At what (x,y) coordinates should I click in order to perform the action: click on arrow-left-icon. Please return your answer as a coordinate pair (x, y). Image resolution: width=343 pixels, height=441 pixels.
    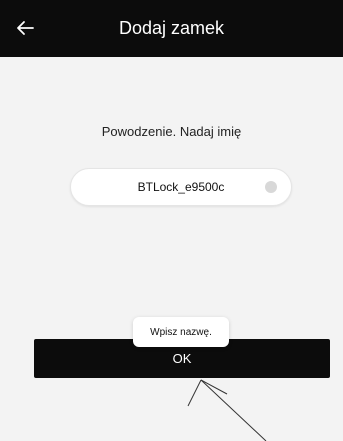
    Looking at the image, I should click on (25, 28).